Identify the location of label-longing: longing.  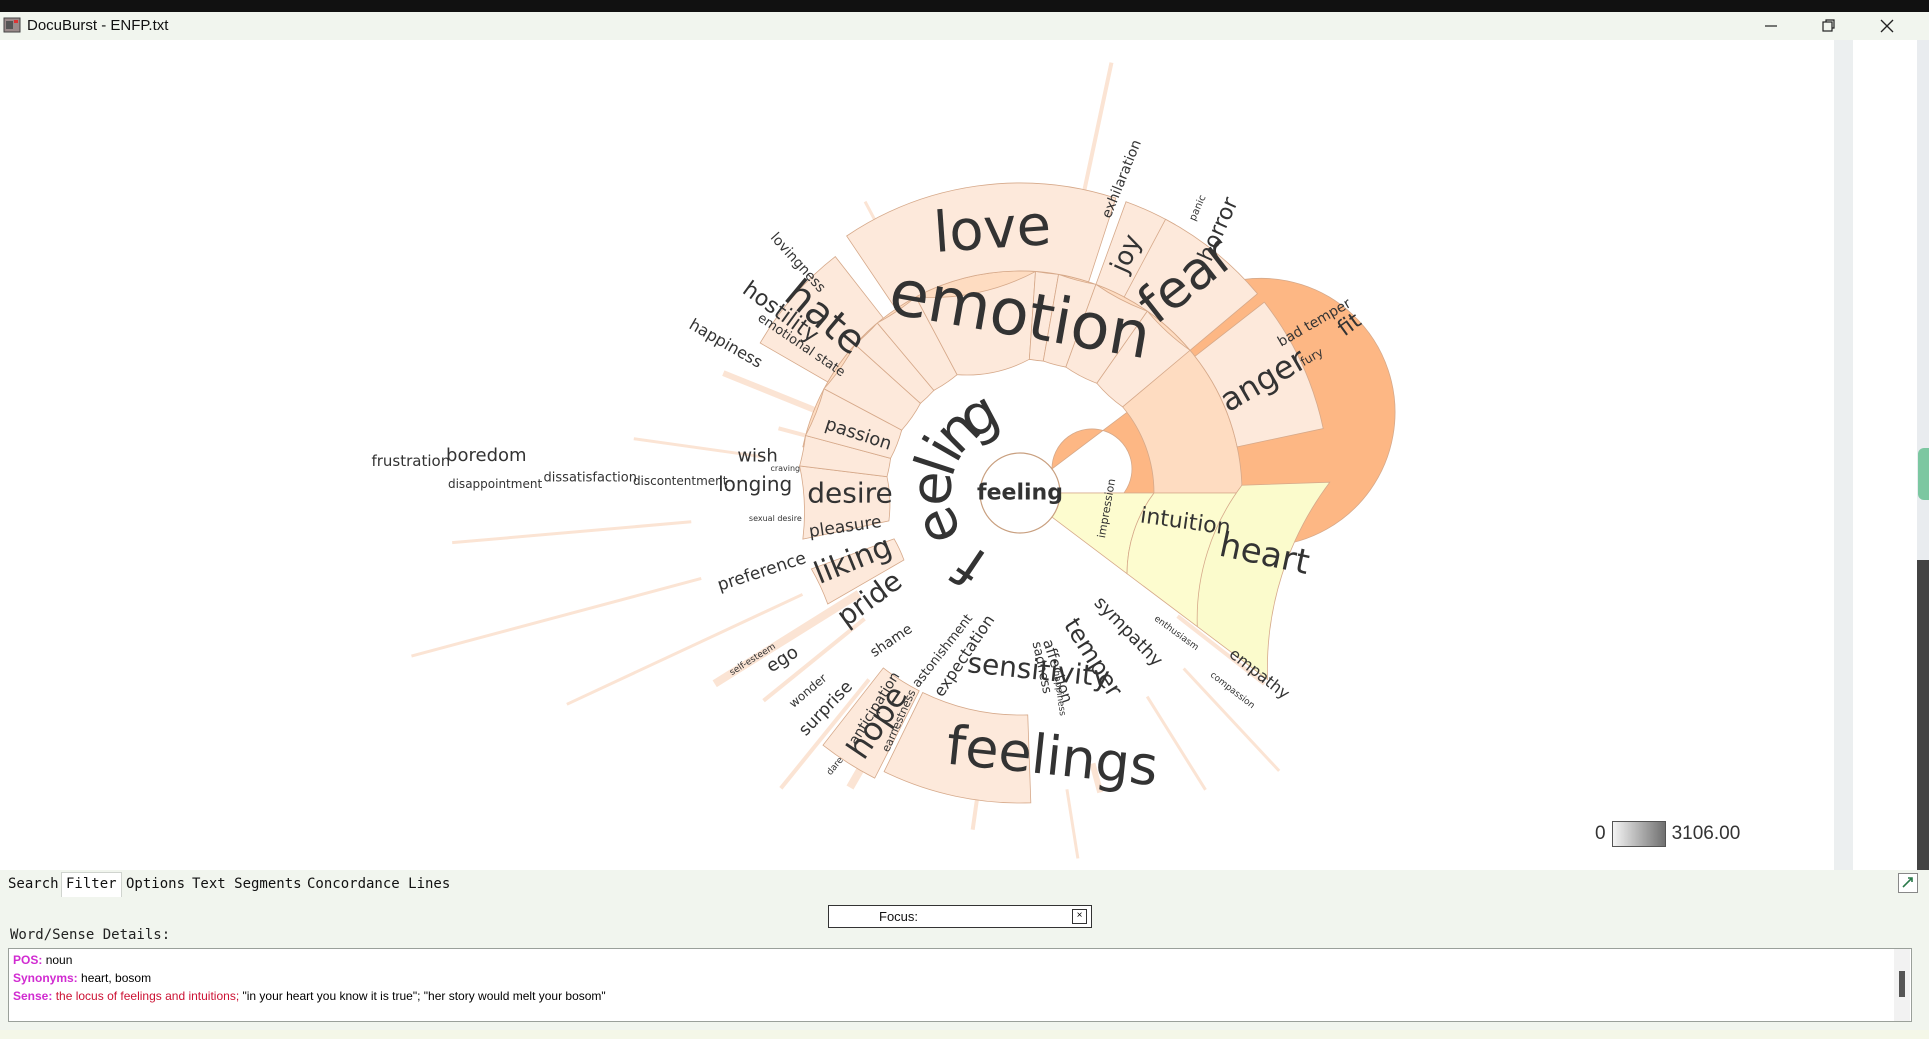
(755, 484).